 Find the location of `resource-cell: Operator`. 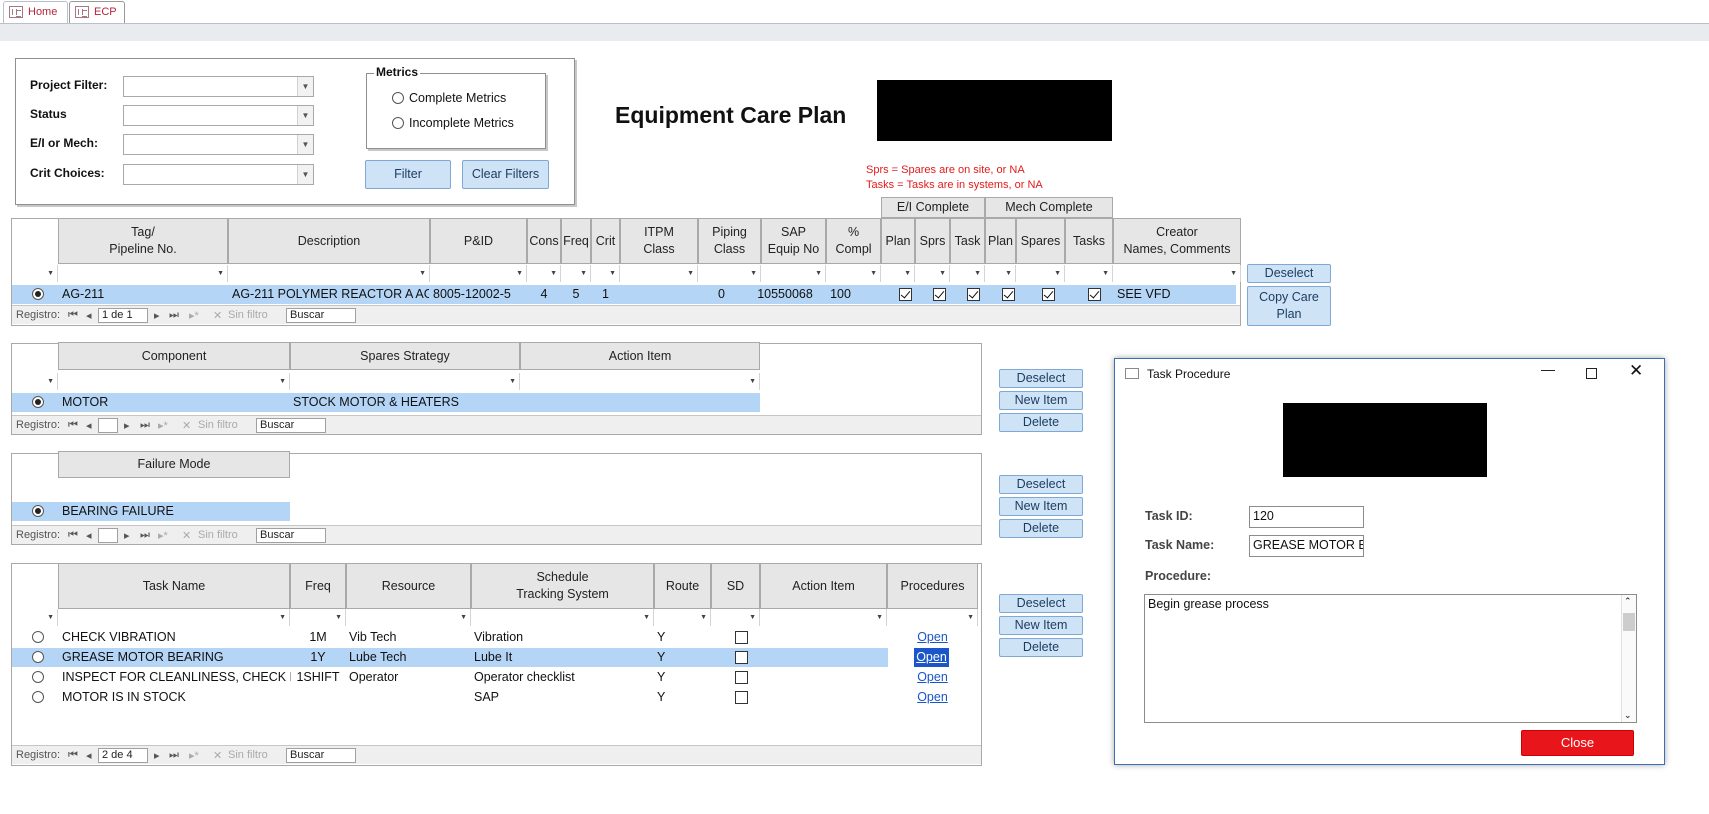

resource-cell: Operator is located at coordinates (408, 677).